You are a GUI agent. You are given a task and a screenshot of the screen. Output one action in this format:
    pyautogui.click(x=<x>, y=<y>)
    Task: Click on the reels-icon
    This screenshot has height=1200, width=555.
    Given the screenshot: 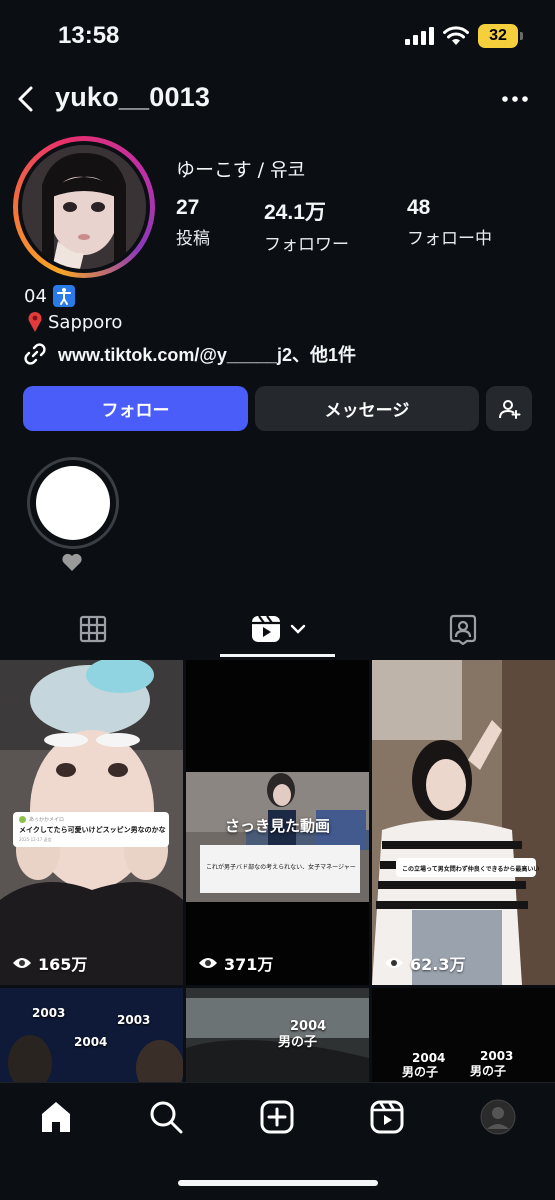 What is the action you would take?
    pyautogui.click(x=265, y=628)
    